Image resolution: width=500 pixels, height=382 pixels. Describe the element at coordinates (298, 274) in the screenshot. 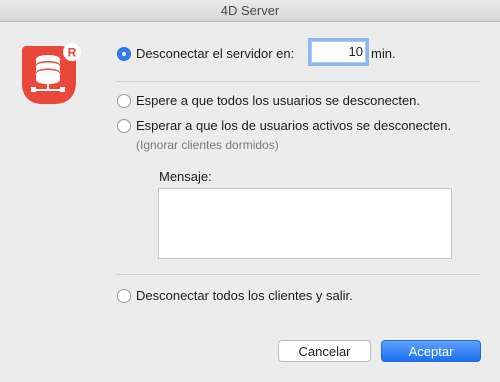

I see `separator-bottom` at that location.